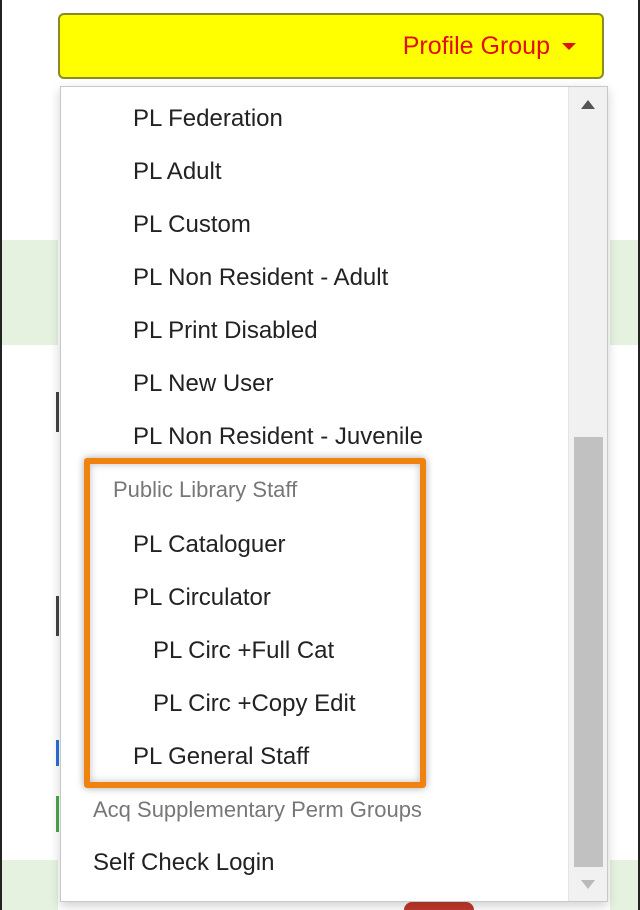 This screenshot has height=910, width=640. What do you see at coordinates (173, 545) in the screenshot?
I see `menu-item-pl-cataloguer: PL Cataloguer` at bounding box center [173, 545].